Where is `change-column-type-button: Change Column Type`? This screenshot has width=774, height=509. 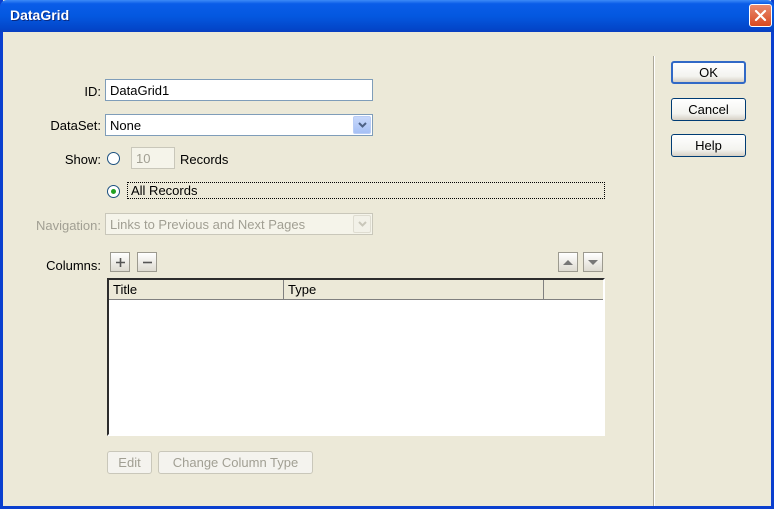 change-column-type-button: Change Column Type is located at coordinates (235, 462).